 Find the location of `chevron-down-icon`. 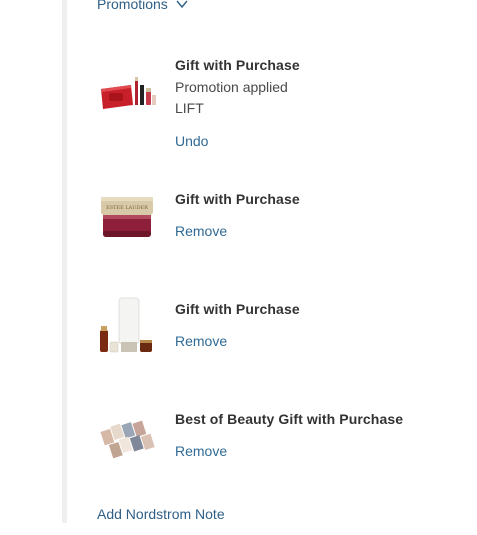

chevron-down-icon is located at coordinates (182, 4).